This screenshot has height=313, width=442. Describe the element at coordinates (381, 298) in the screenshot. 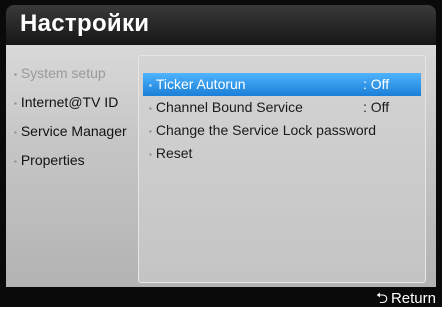

I see `return-arrow-icon: ⮌` at that location.